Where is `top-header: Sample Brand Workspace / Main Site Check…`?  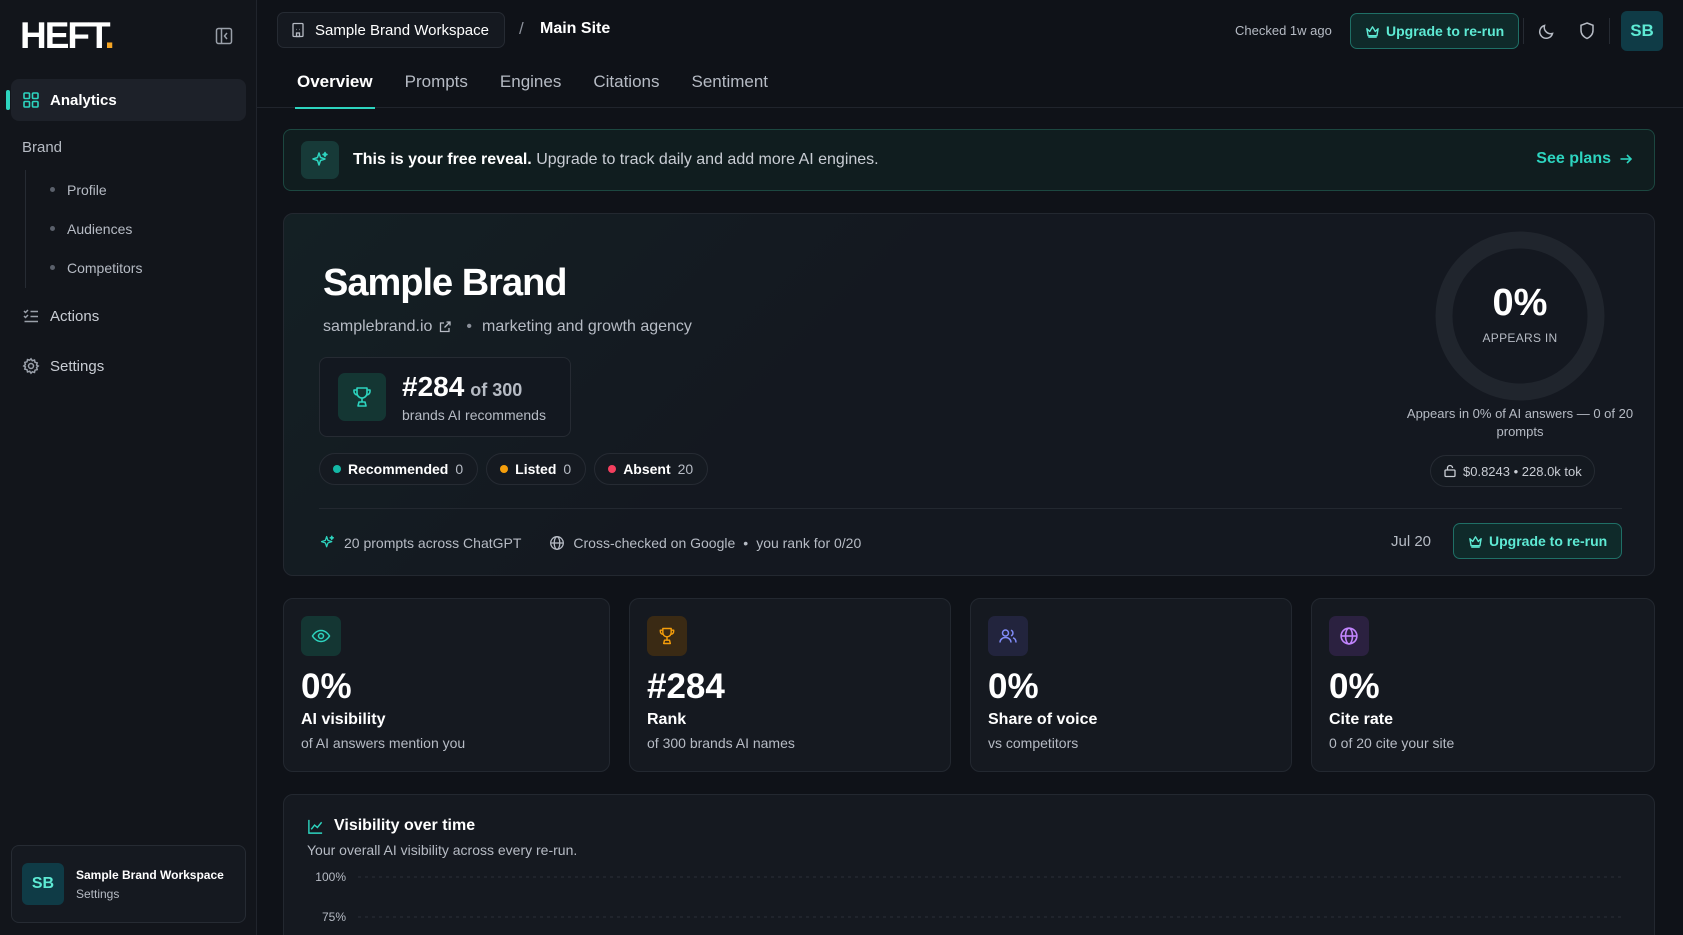
top-header: Sample Brand Workspace / Main Site Check… is located at coordinates (970, 54).